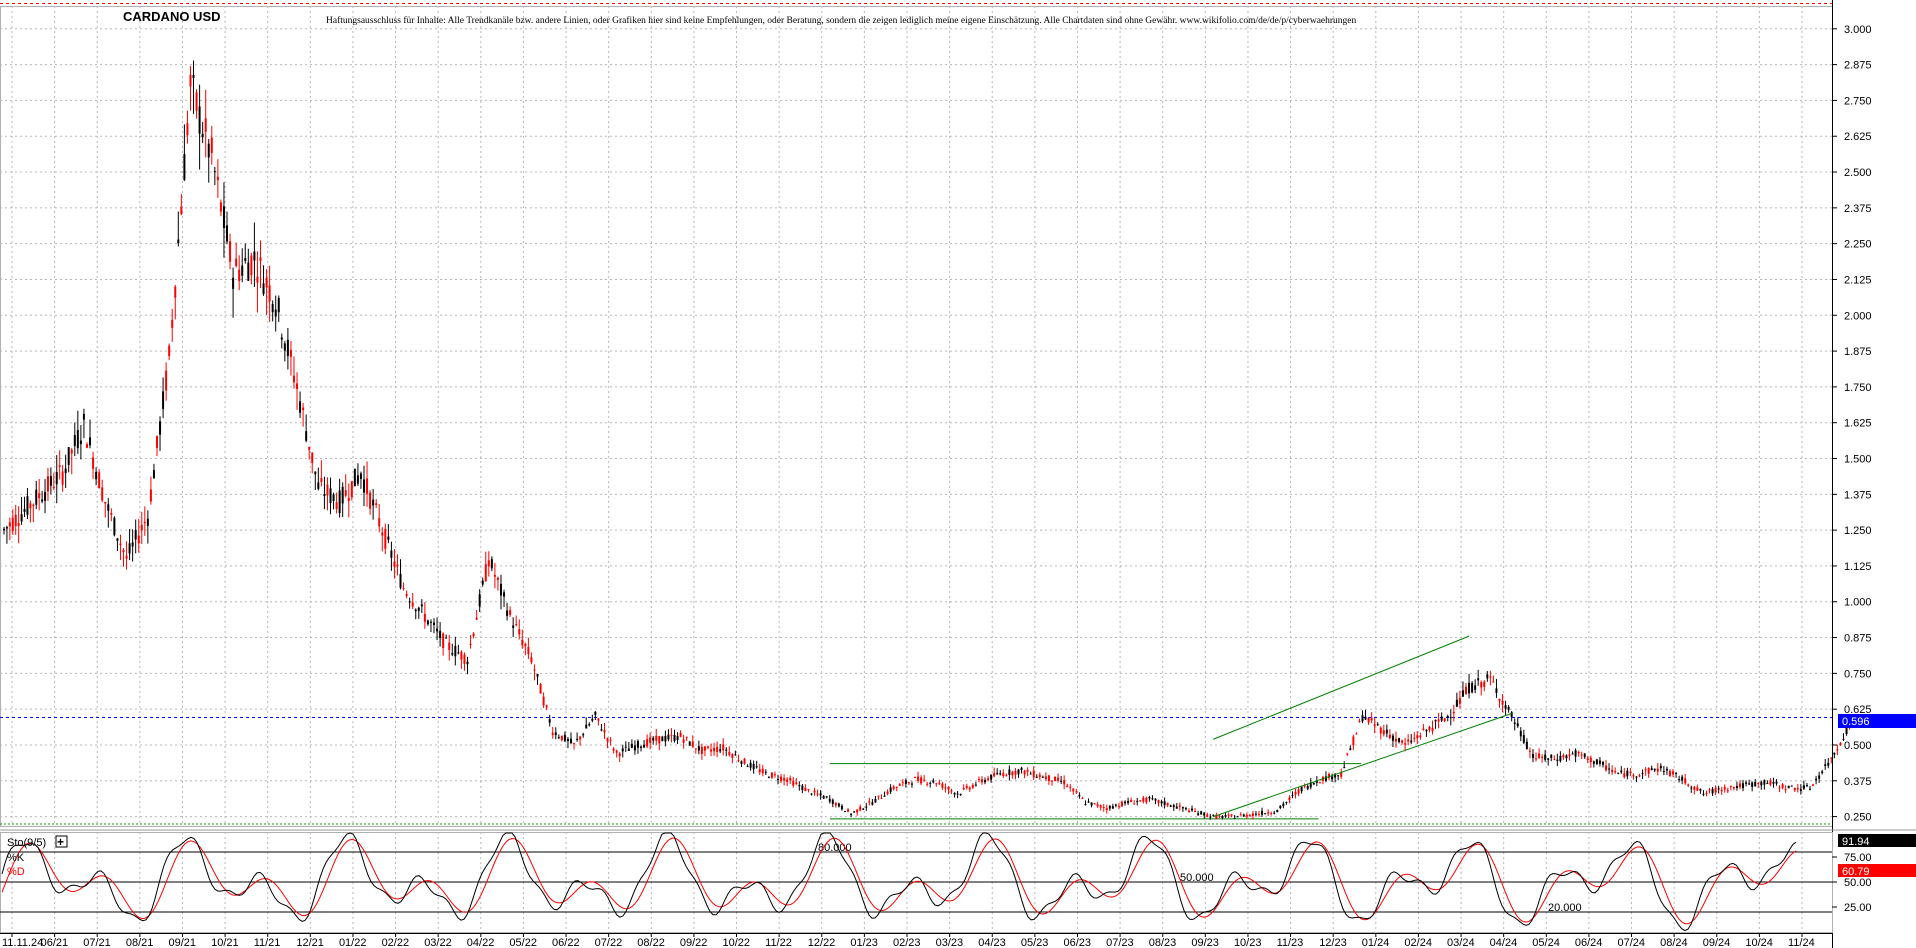  I want to click on x-tick-label: 07/23, so click(1120, 942).